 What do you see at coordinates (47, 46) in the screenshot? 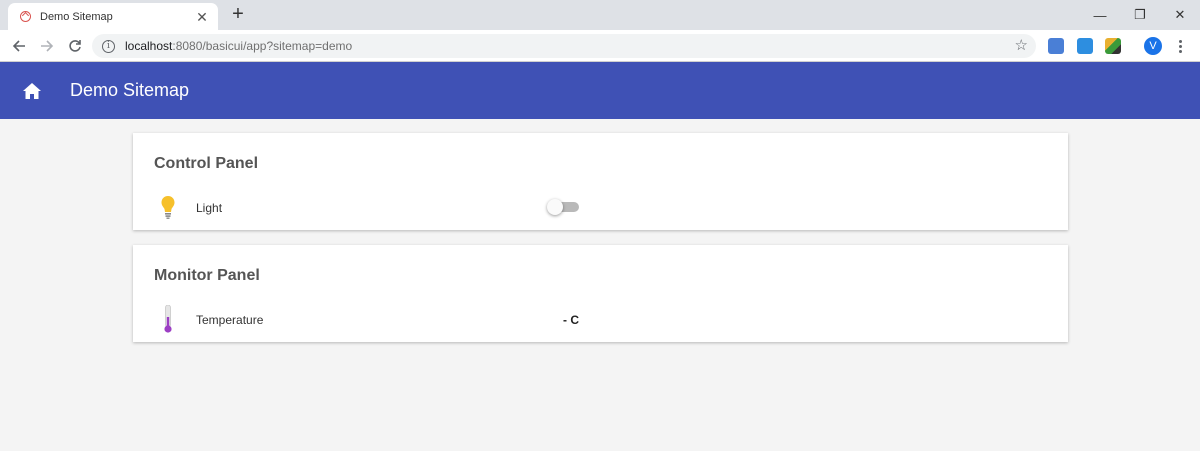
I see `forward-icon` at bounding box center [47, 46].